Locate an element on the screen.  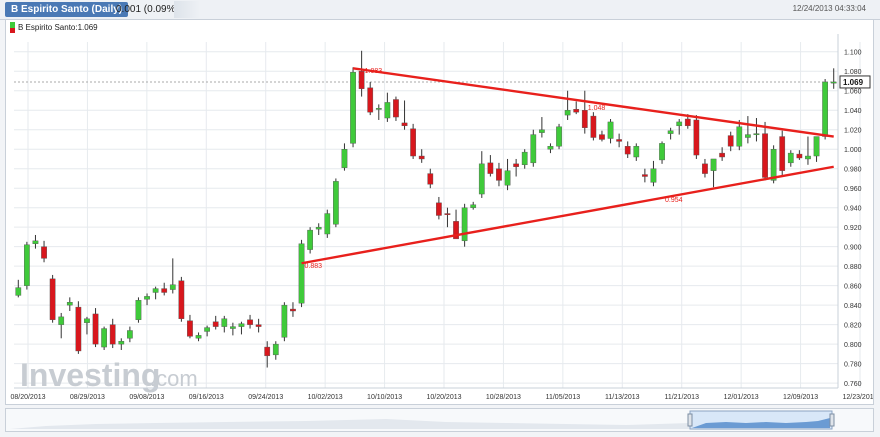
watermark-suffix: .com is located at coordinates (174, 378).